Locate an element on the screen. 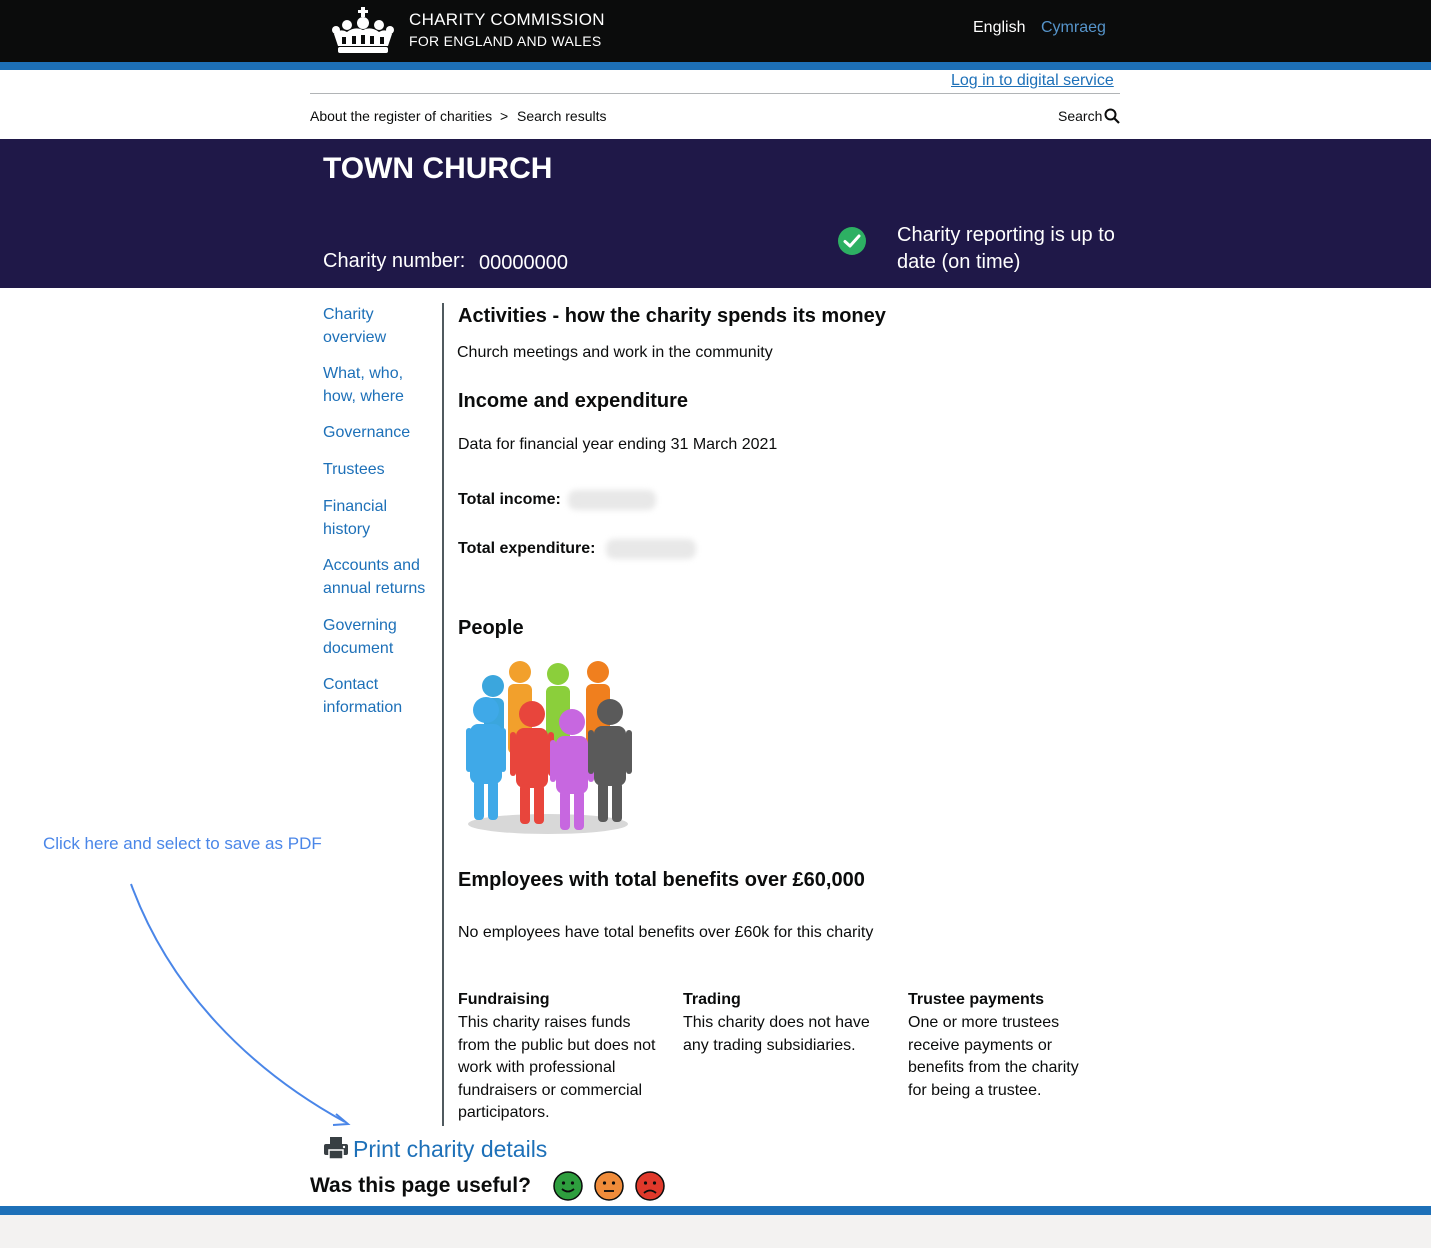  happy-face-icon is located at coordinates (568, 1186).